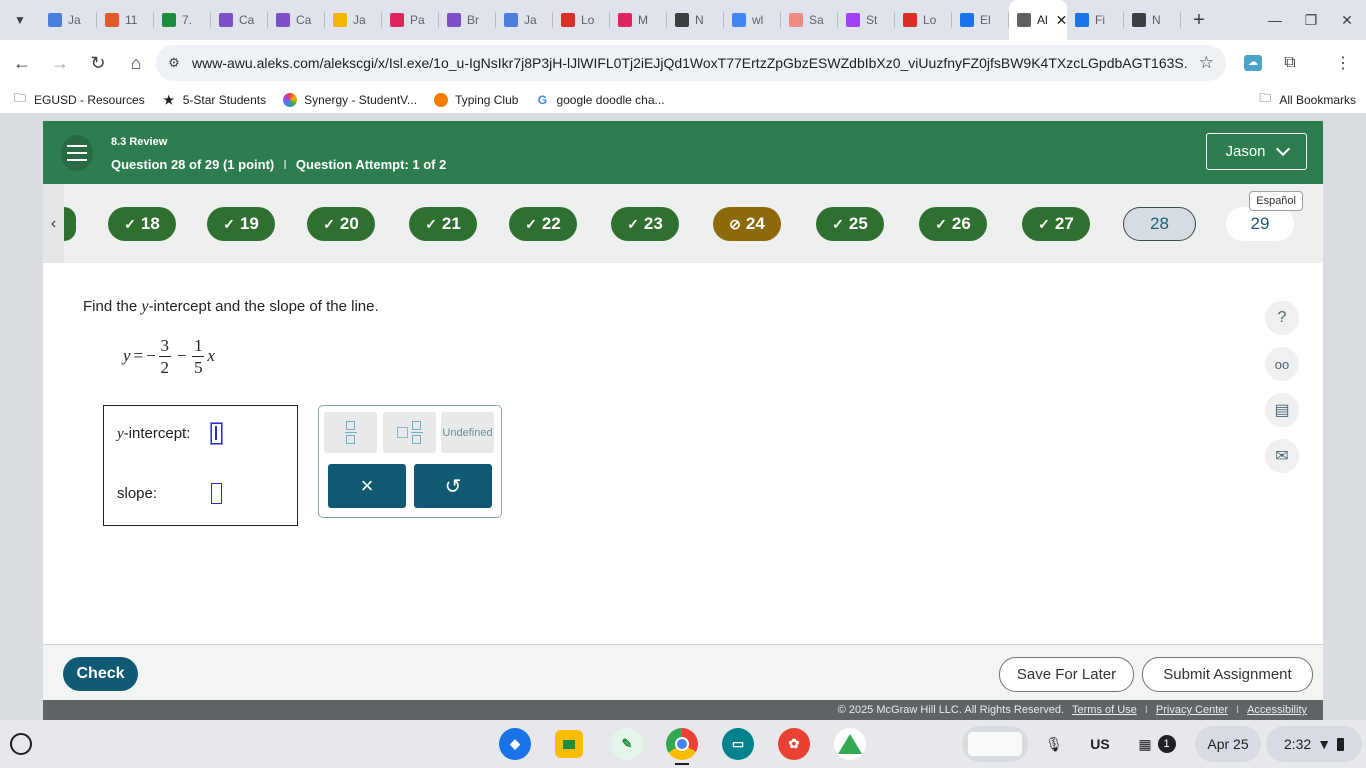 This screenshot has width=1366, height=768. What do you see at coordinates (1347, 20) in the screenshot?
I see `close-window-icon: ✕` at bounding box center [1347, 20].